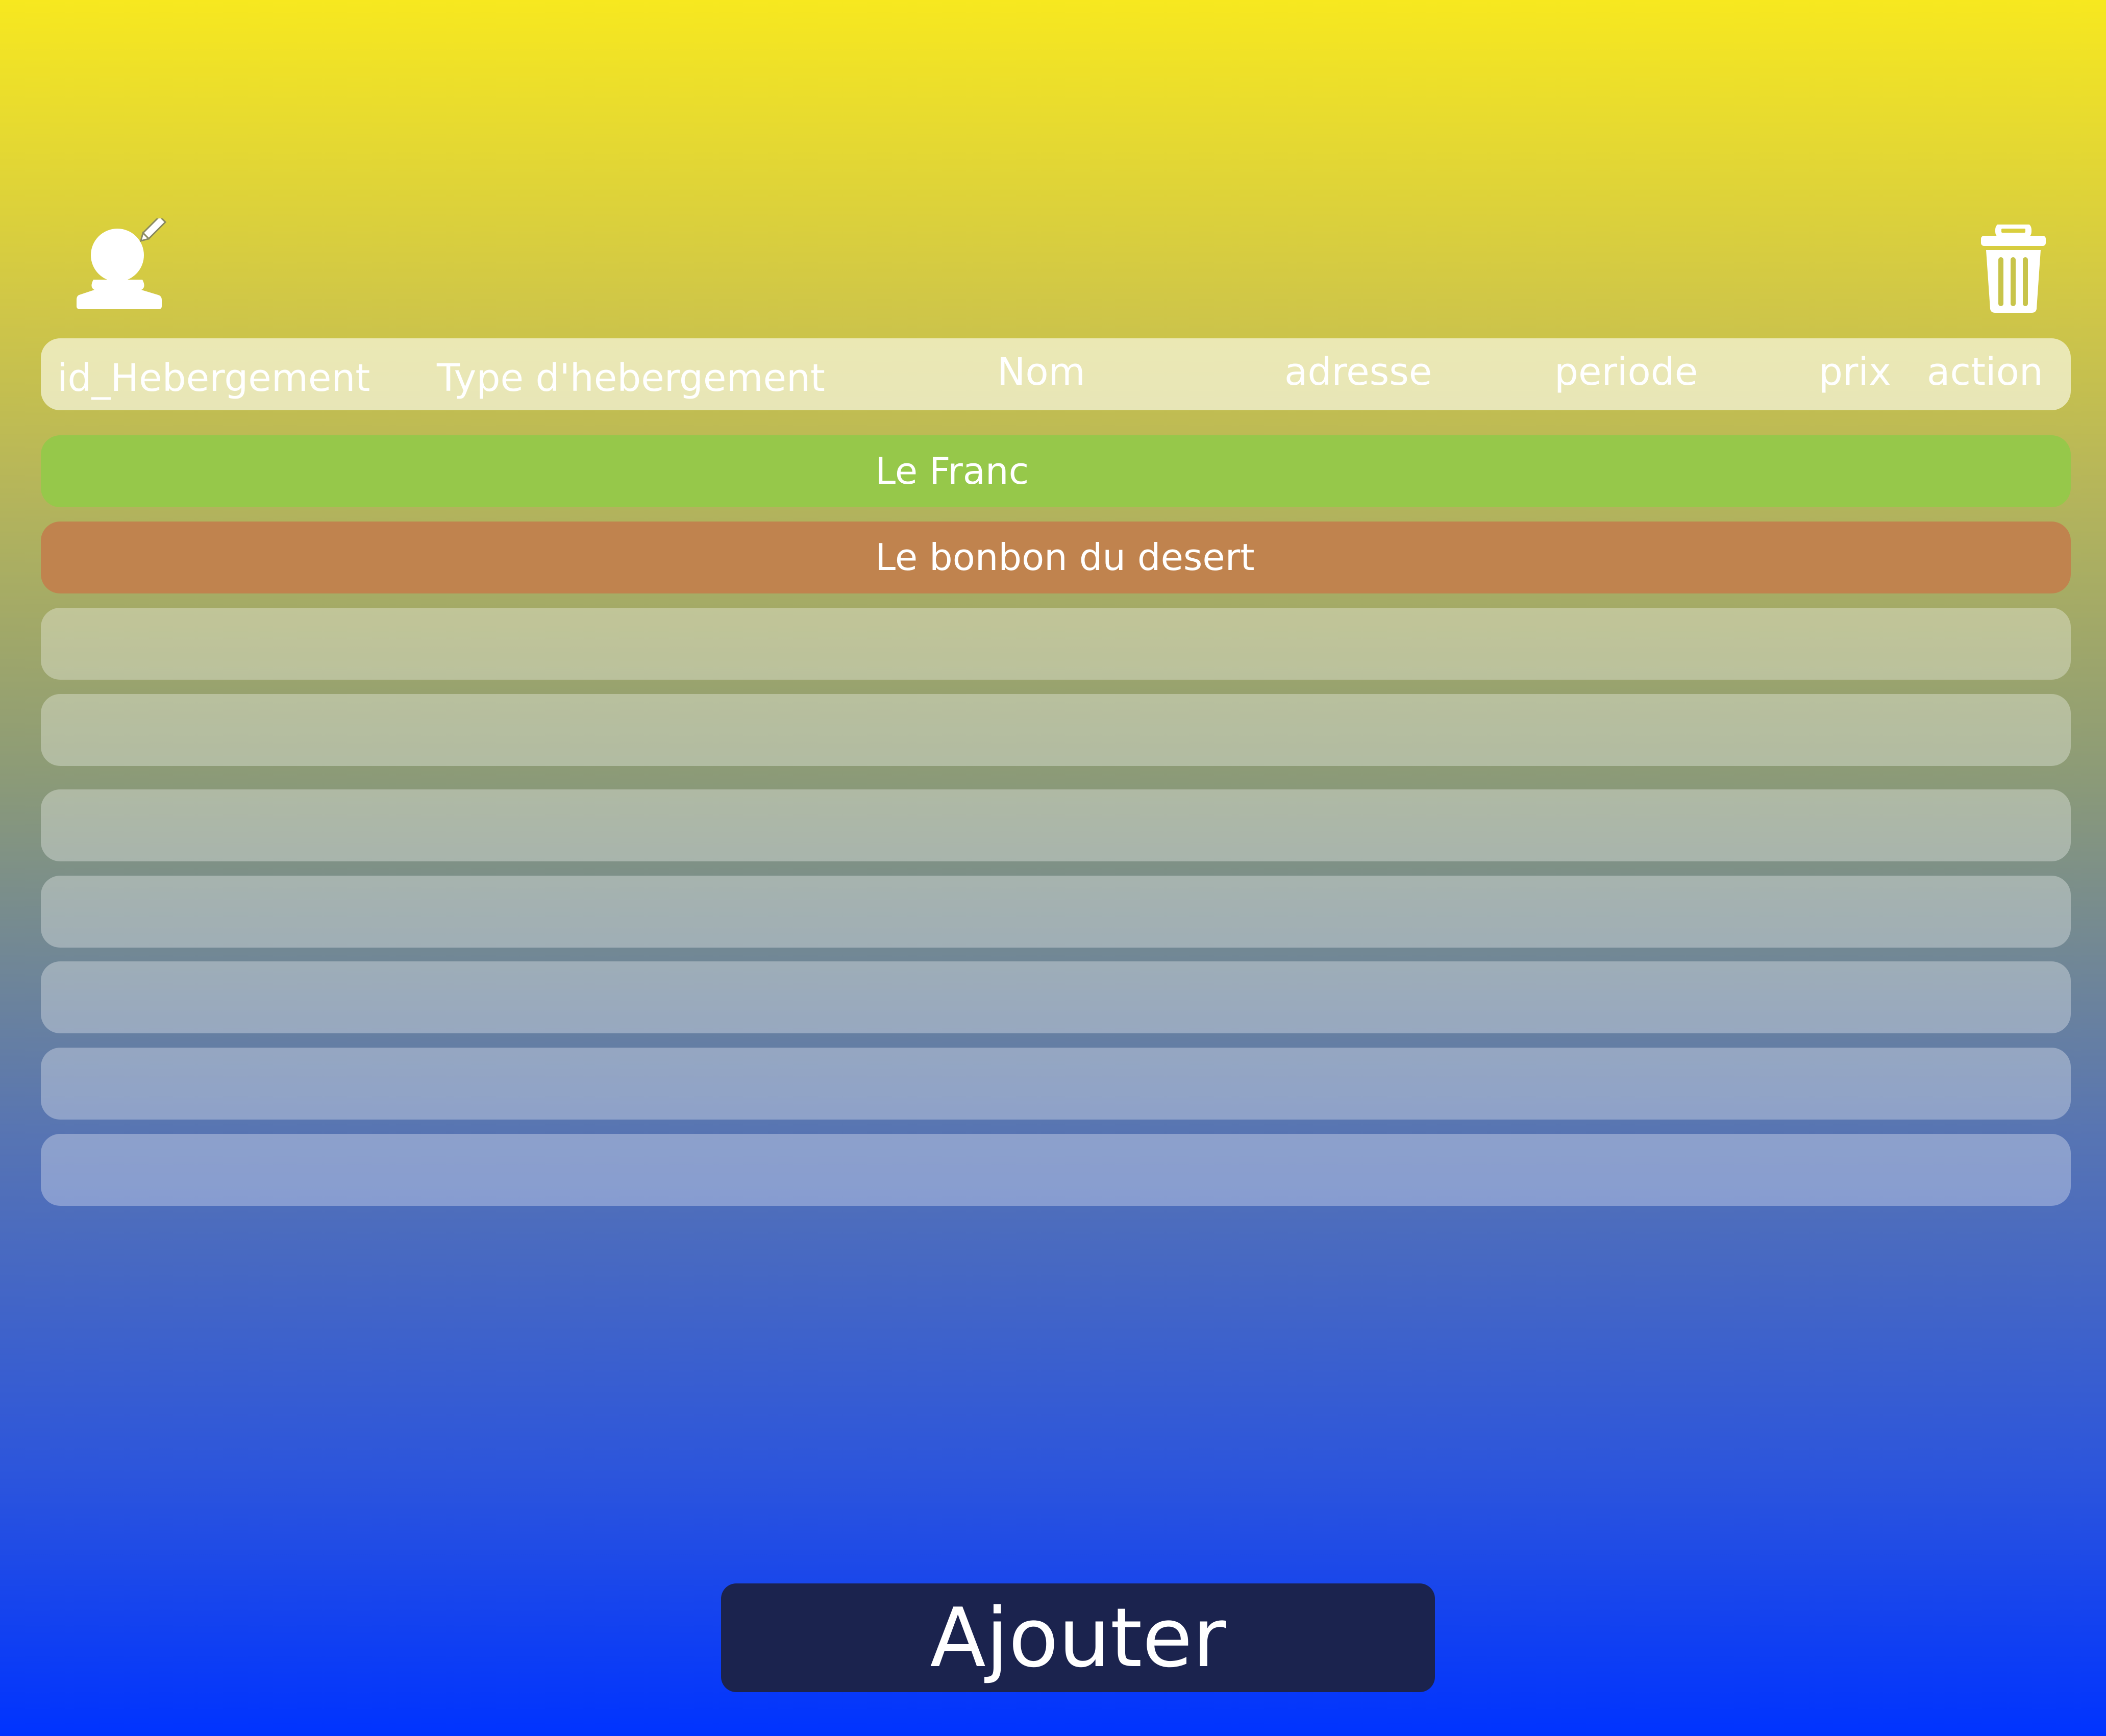  I want to click on header-periode: periode, so click(1626, 372).